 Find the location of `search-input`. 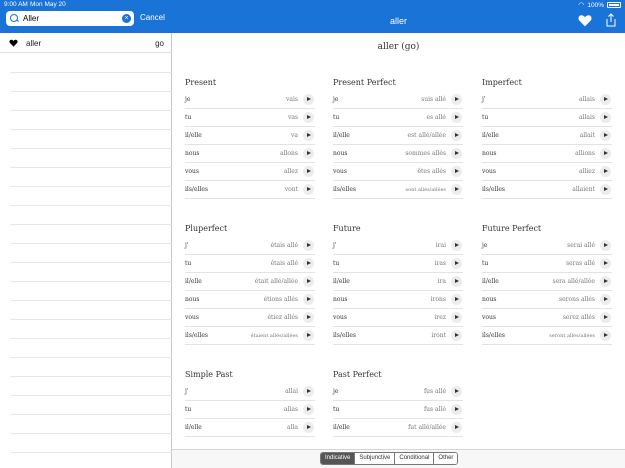

search-input is located at coordinates (70, 18).